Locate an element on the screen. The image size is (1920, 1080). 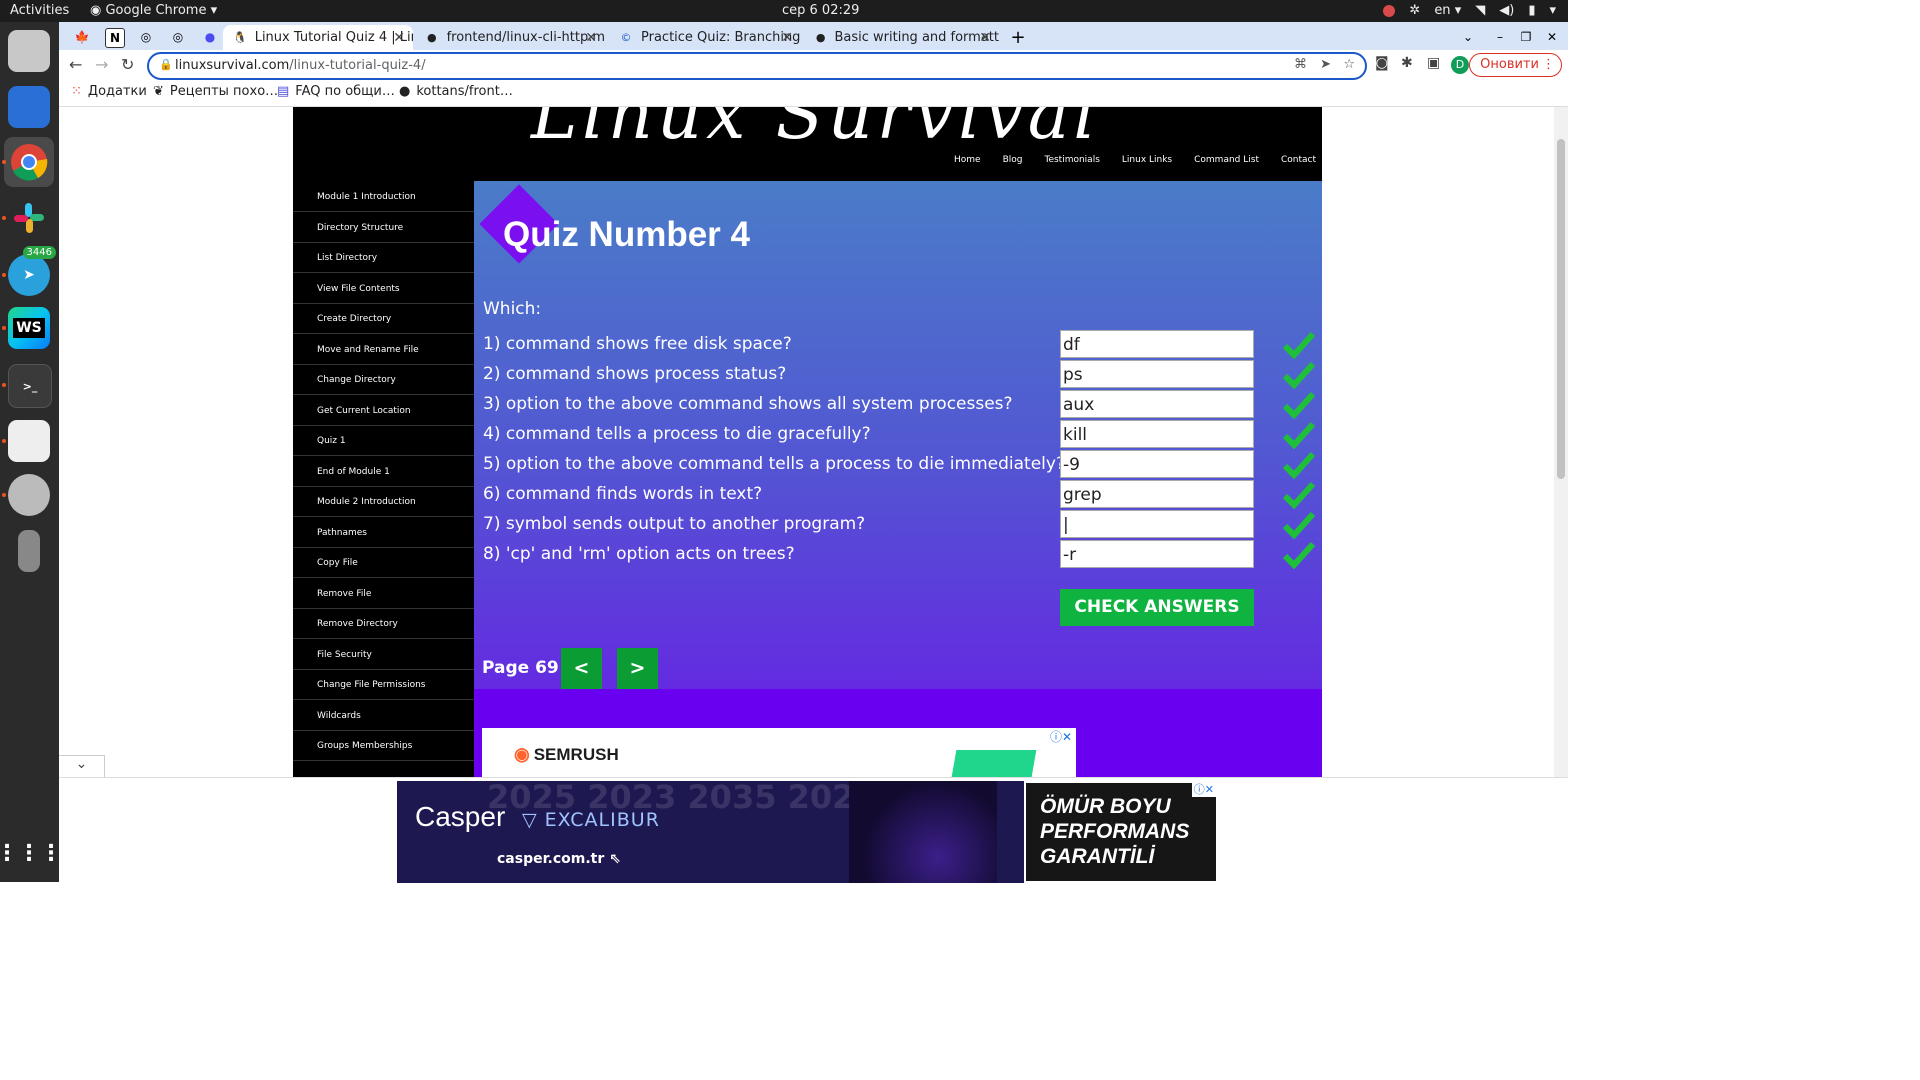
pinned-tab-icon-3: ◎ is located at coordinates (146, 37).